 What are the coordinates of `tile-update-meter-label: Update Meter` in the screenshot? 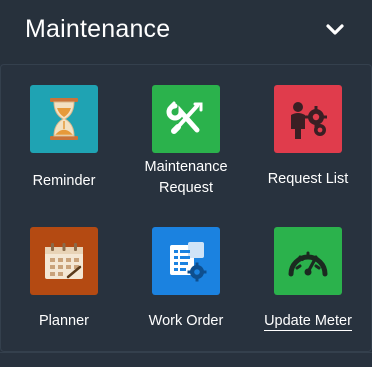 It's located at (308, 322).